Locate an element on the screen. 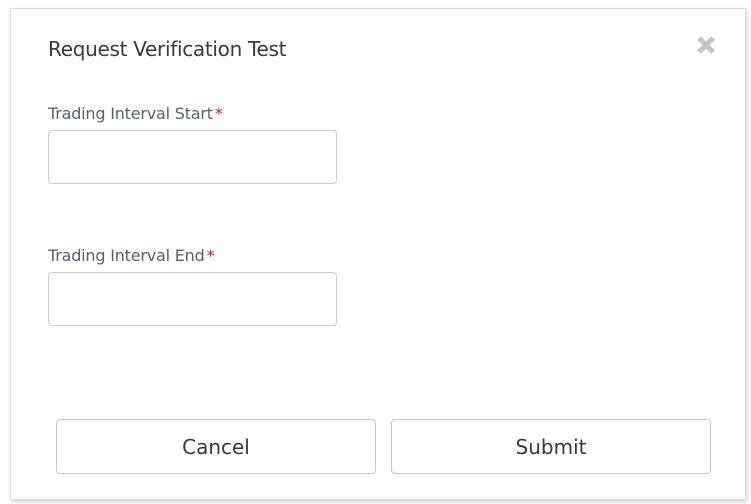 Image resolution: width=751 pixels, height=504 pixels. close-icon is located at coordinates (706, 45).